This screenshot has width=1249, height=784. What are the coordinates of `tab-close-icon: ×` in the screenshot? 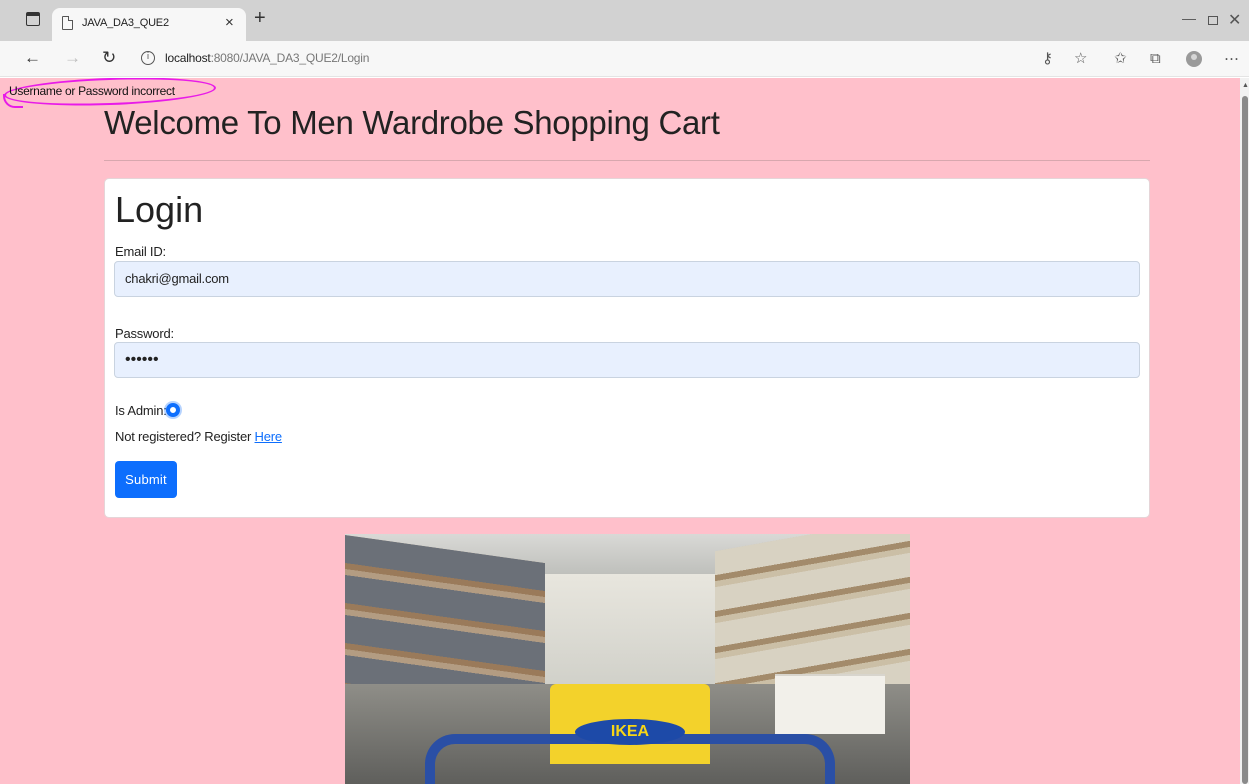 It's located at (229, 22).